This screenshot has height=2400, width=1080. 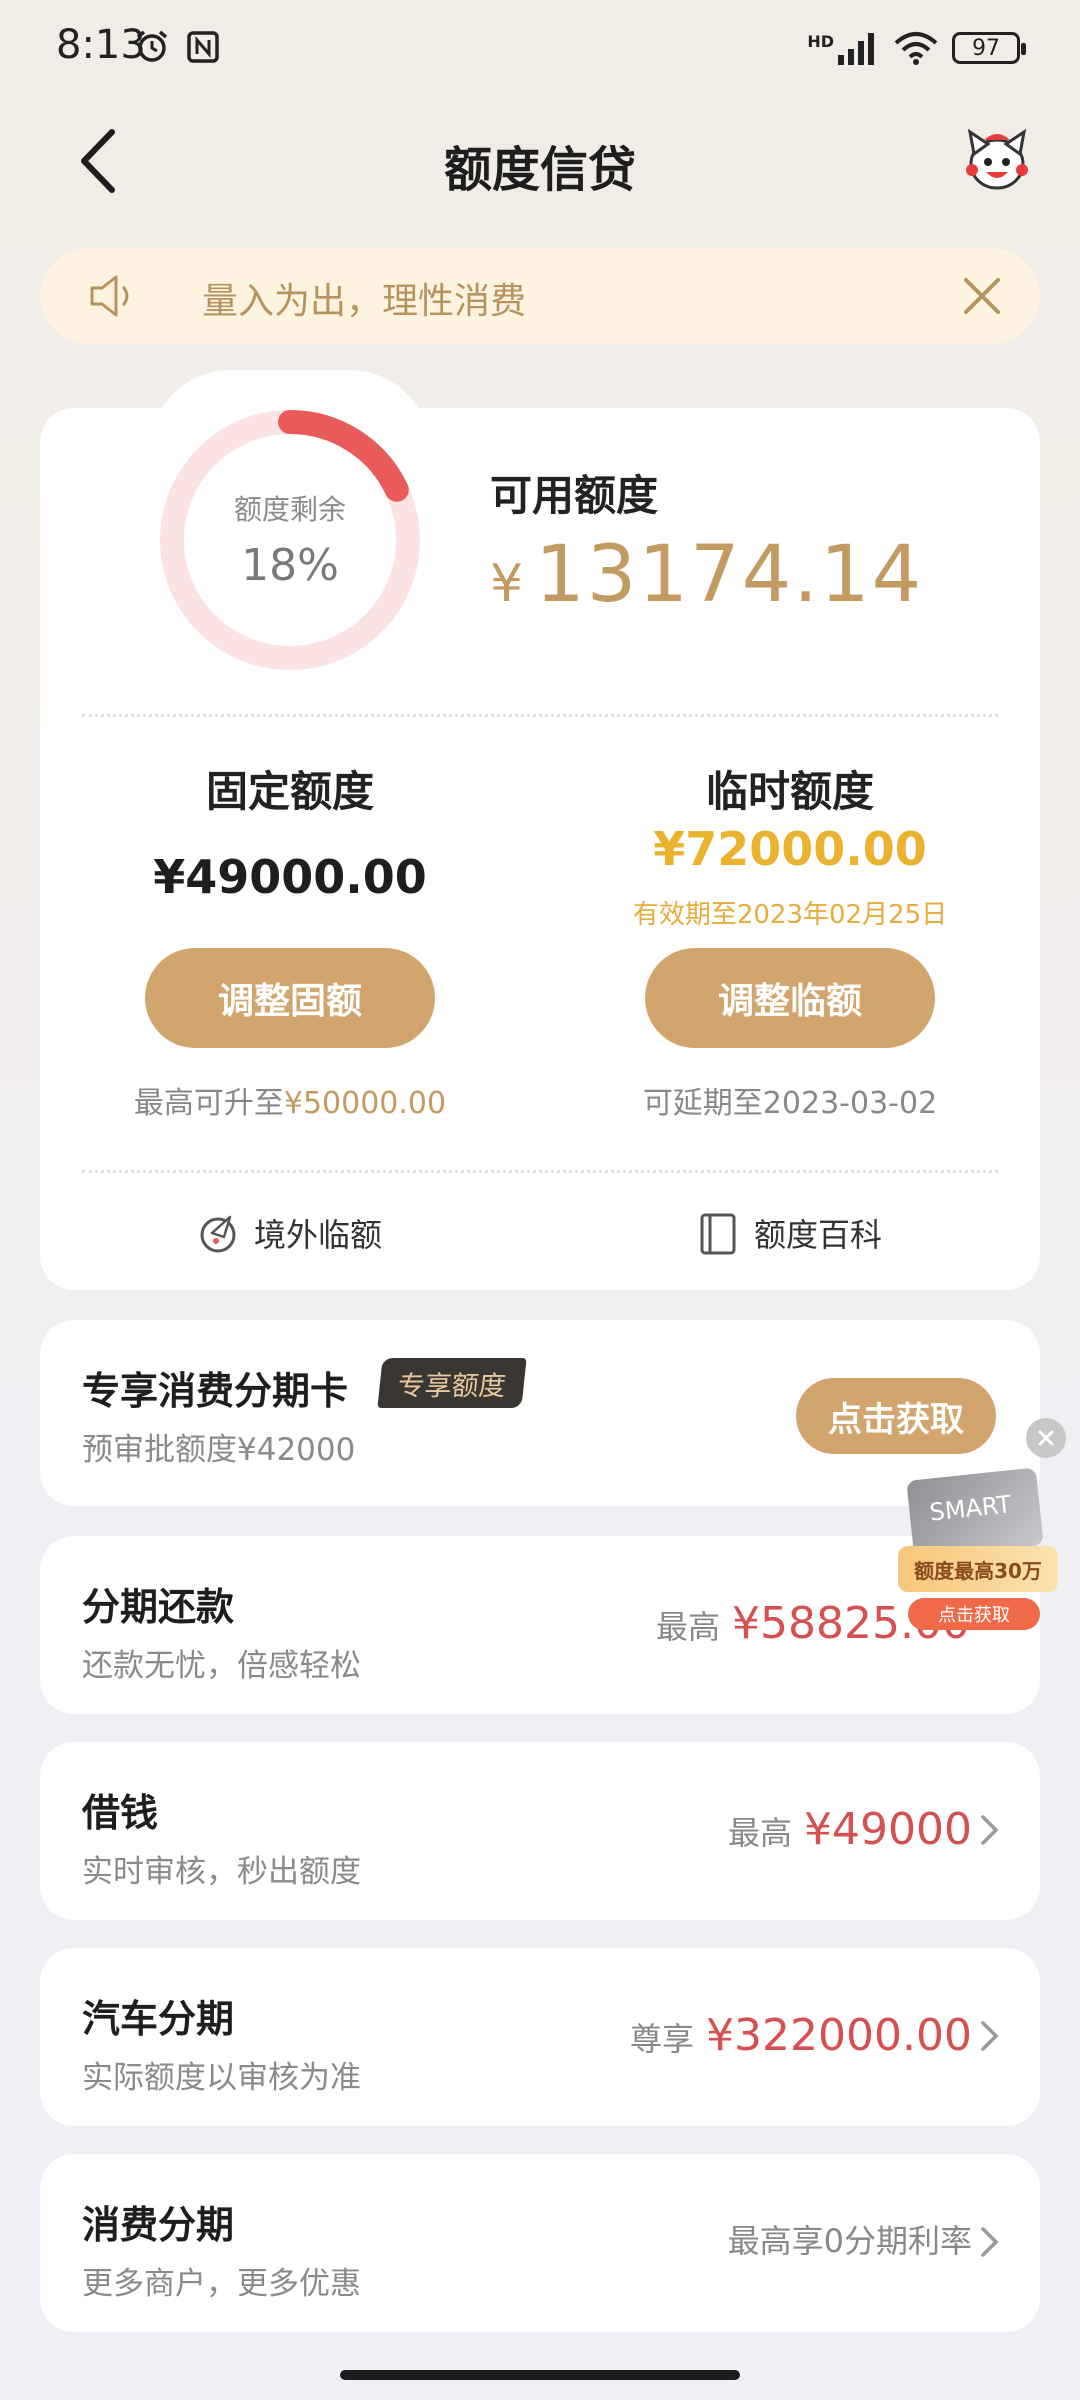 I want to click on battery-icon: 97, so click(x=989, y=48).